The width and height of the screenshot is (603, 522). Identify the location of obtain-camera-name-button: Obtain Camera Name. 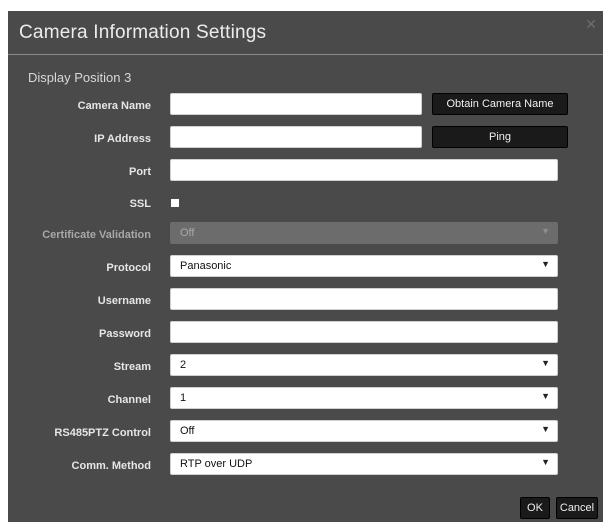
(500, 104).